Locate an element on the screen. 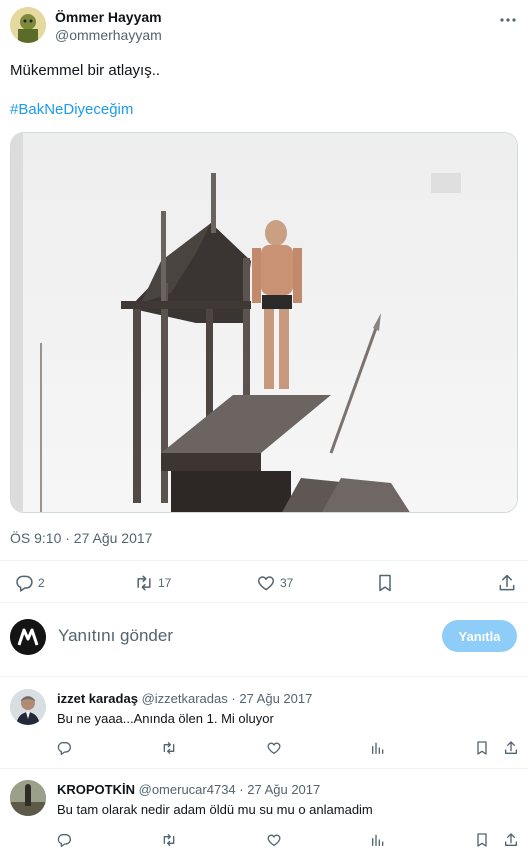 This screenshot has height=857, width=528. reply-button: 2 is located at coordinates (29, 583).